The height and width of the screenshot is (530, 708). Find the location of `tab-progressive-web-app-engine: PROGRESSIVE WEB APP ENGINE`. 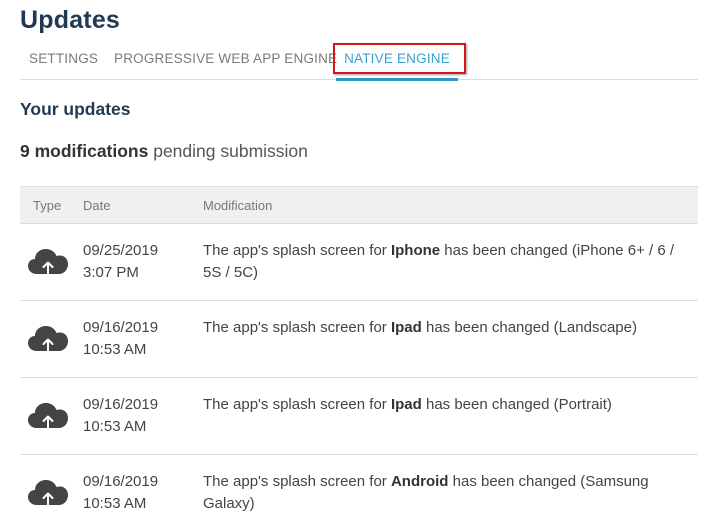

tab-progressive-web-app-engine: PROGRESSIVE WEB APP ENGINE is located at coordinates (225, 61).